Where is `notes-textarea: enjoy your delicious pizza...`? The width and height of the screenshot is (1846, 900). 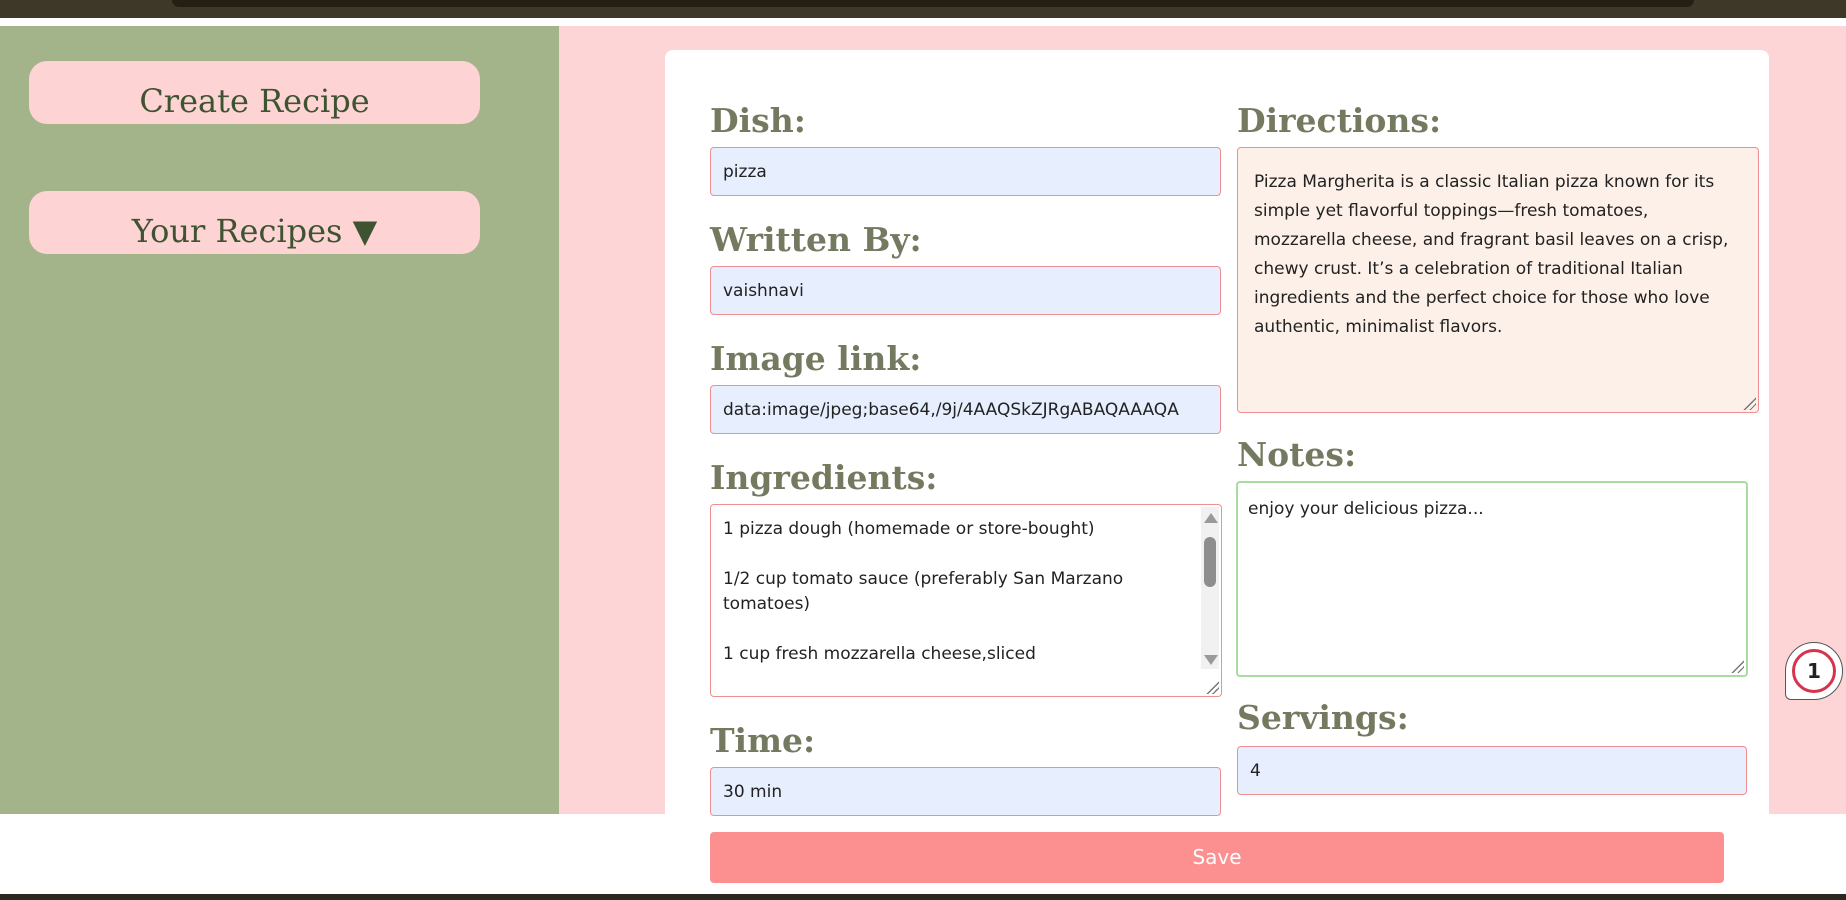 notes-textarea: enjoy your delicious pizza... is located at coordinates (1492, 579).